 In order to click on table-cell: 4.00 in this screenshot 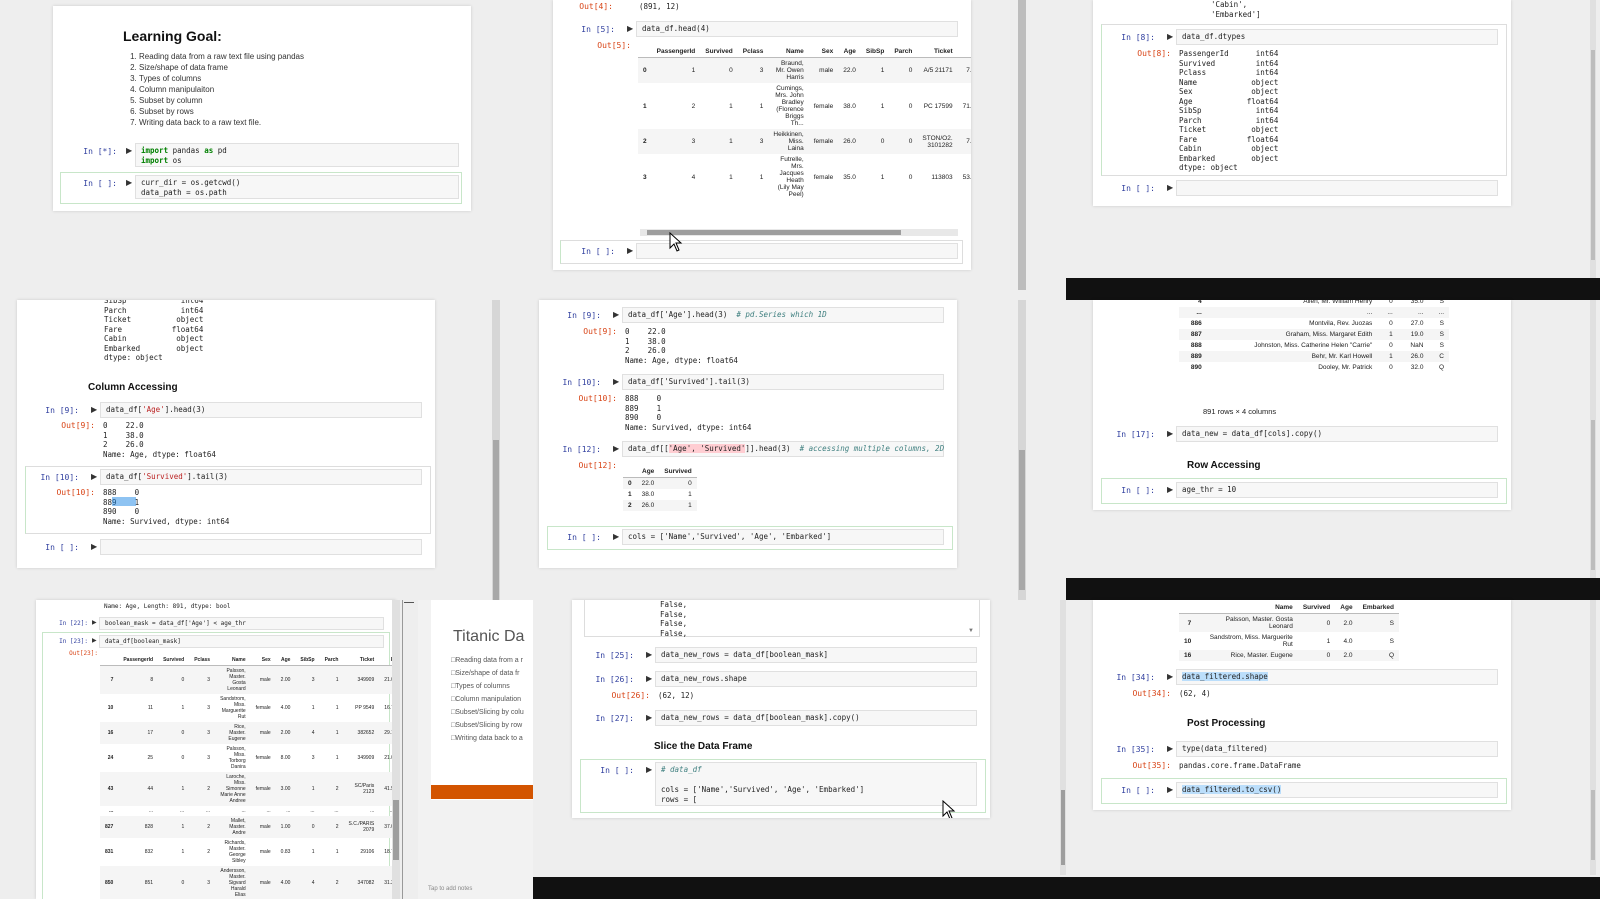, I will do `click(285, 882)`.